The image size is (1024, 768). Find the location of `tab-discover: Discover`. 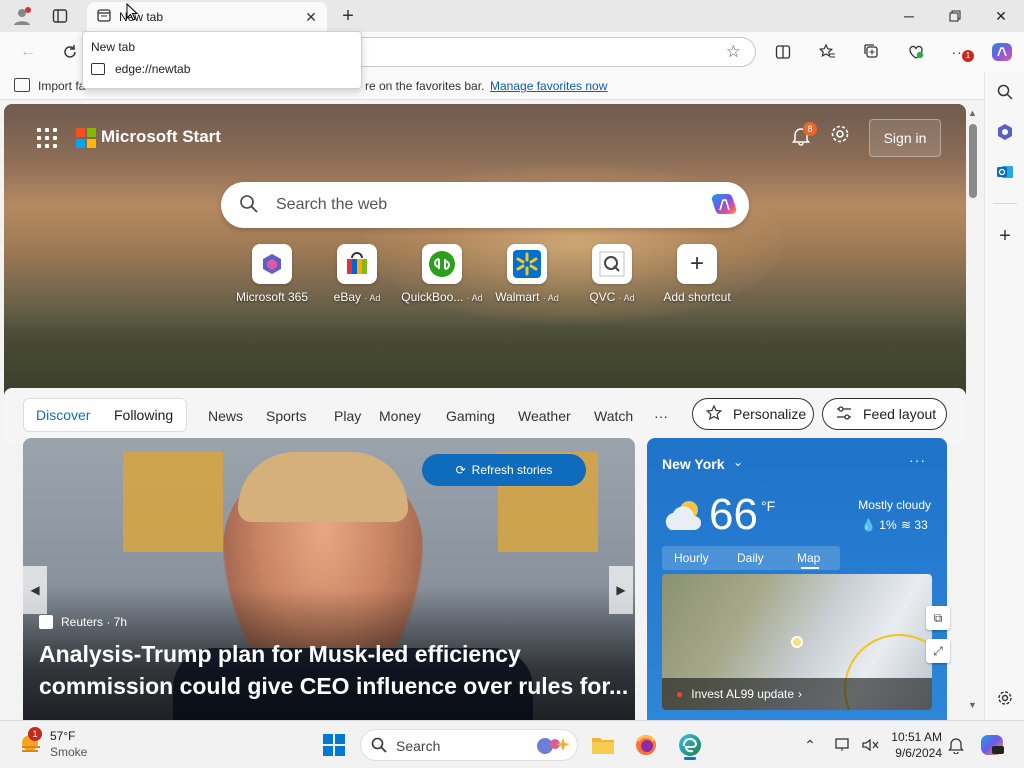

tab-discover: Discover is located at coordinates (63, 415).